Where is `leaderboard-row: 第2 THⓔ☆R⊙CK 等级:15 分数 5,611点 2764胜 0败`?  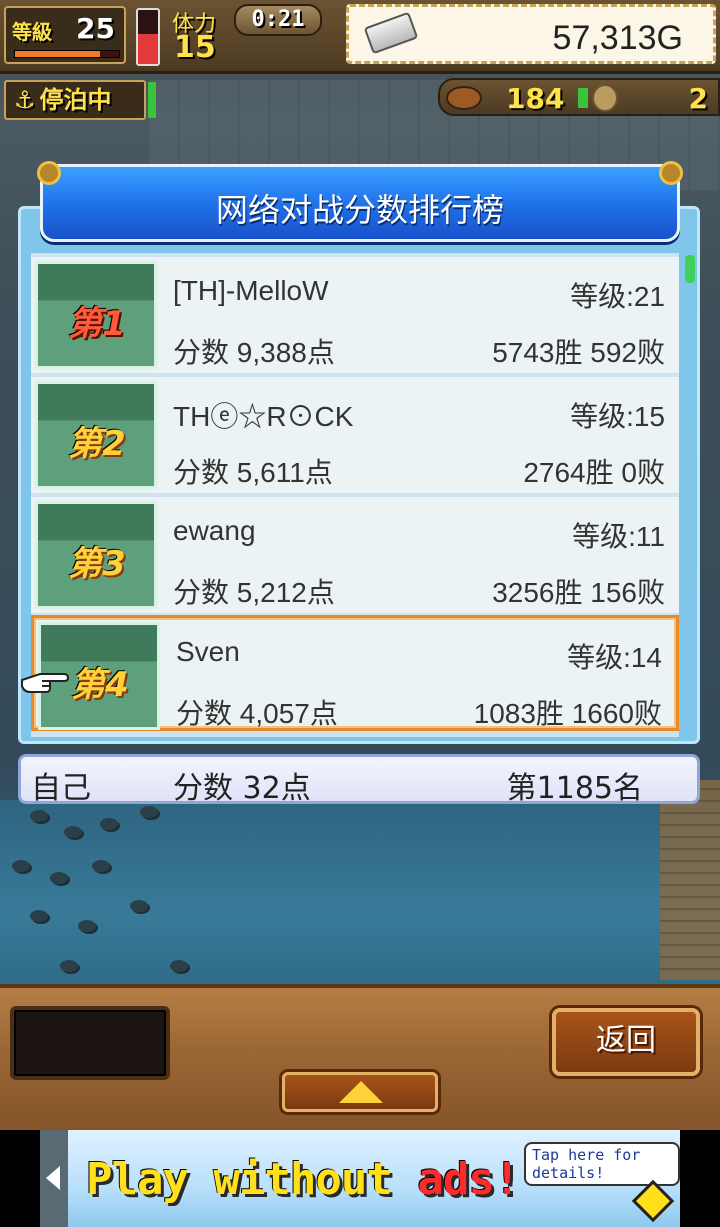 leaderboard-row: 第2 THⓔ☆R⊙CK 等级:15 分数 5,611点 2764胜 0败 is located at coordinates (355, 435).